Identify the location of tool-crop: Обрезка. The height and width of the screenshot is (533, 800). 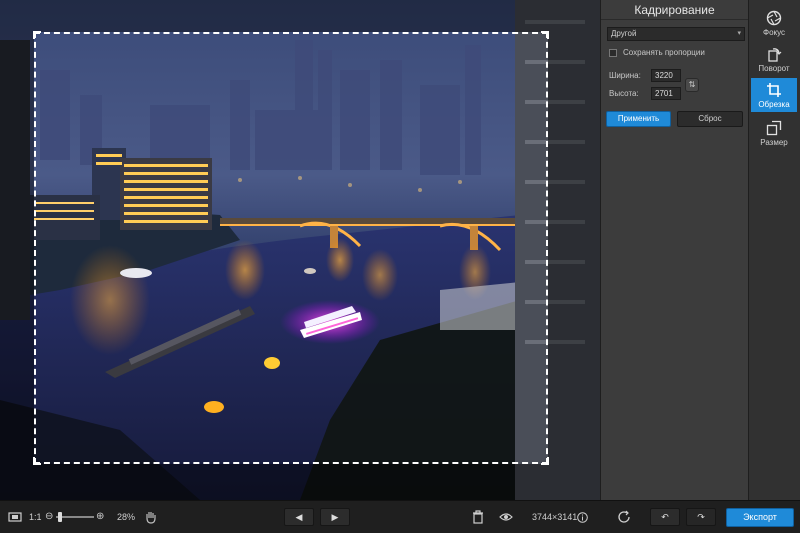
(774, 95).